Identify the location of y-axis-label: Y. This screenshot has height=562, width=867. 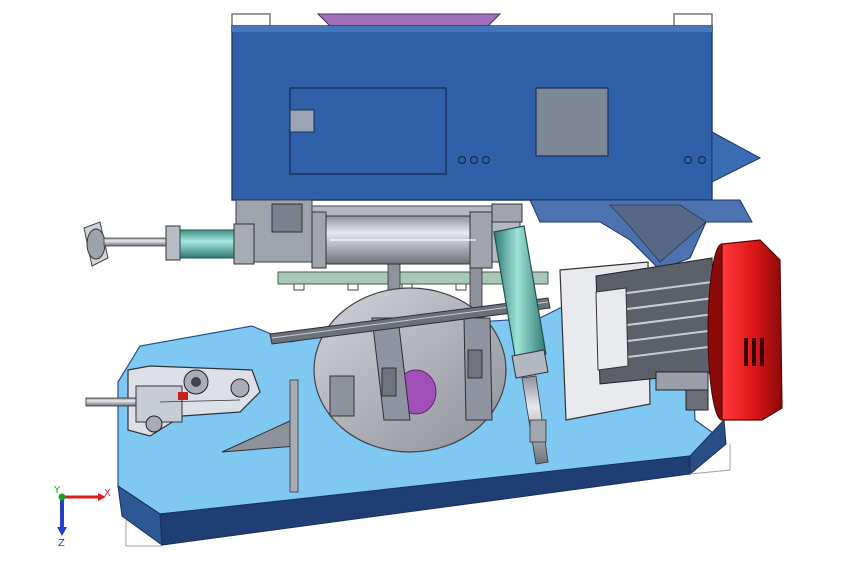
(57, 490).